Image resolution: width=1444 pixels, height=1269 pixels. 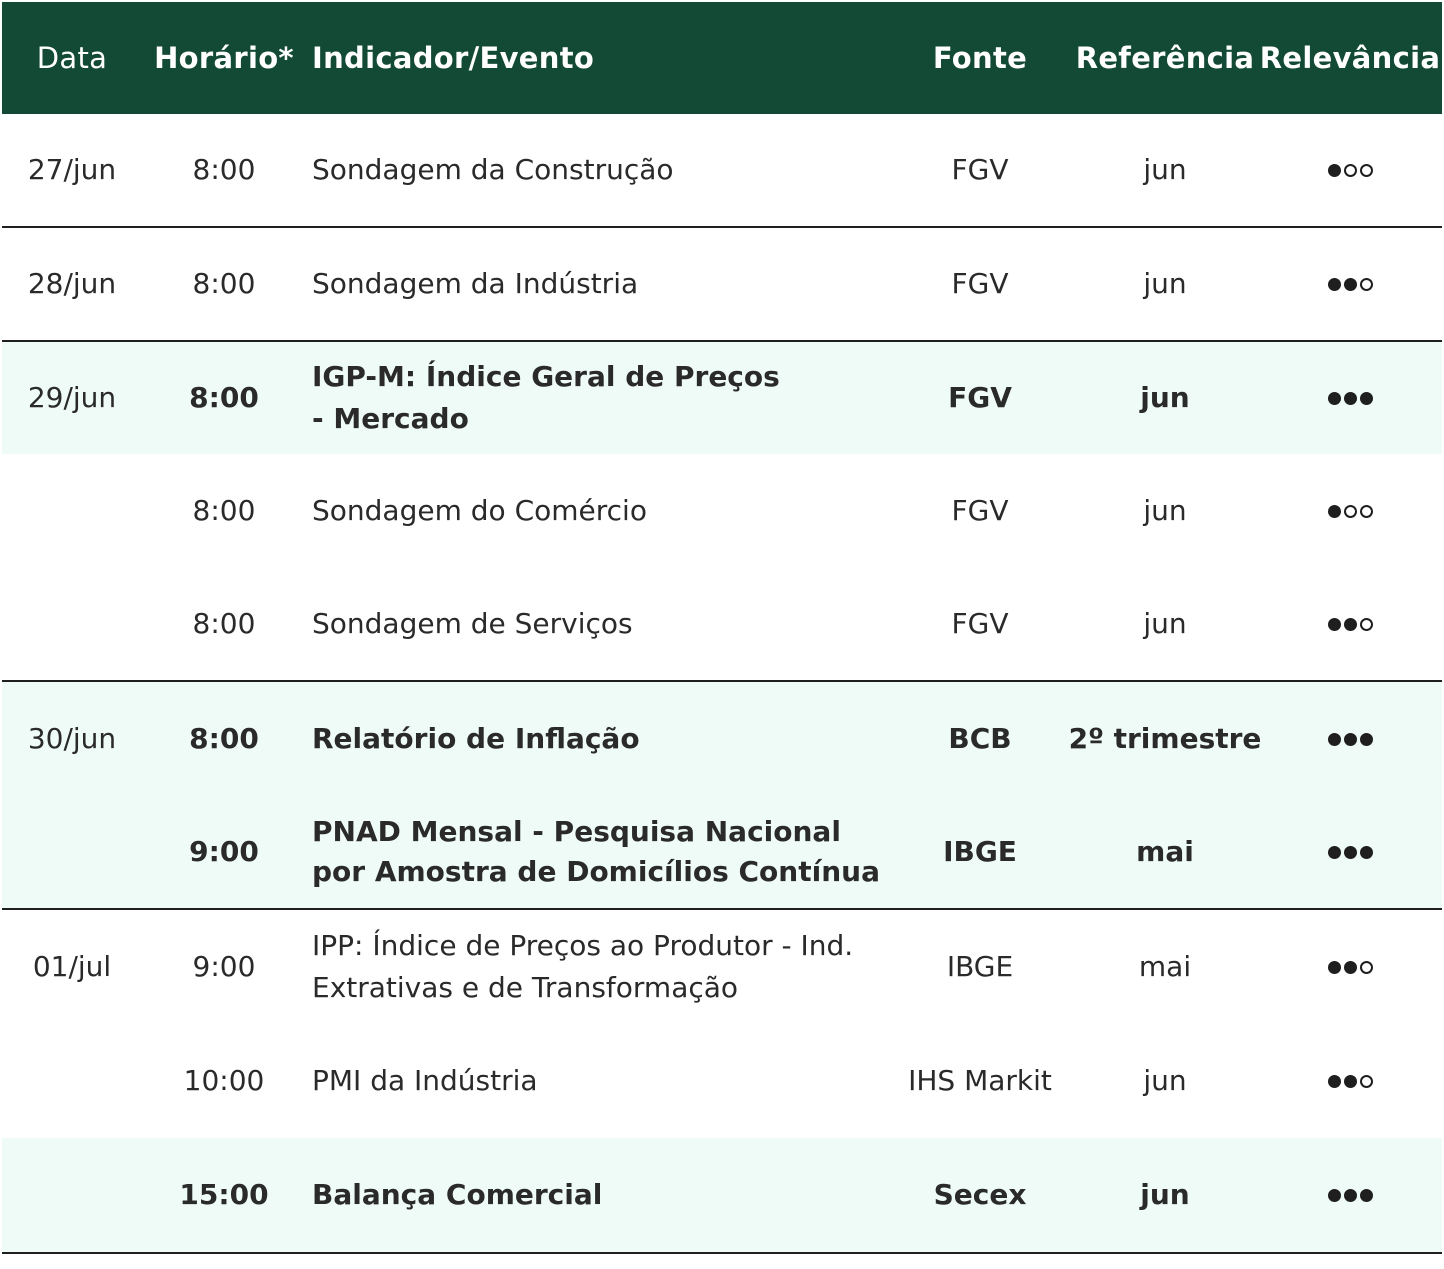 What do you see at coordinates (224, 1194) in the screenshot?
I see `row-time: 15:00` at bounding box center [224, 1194].